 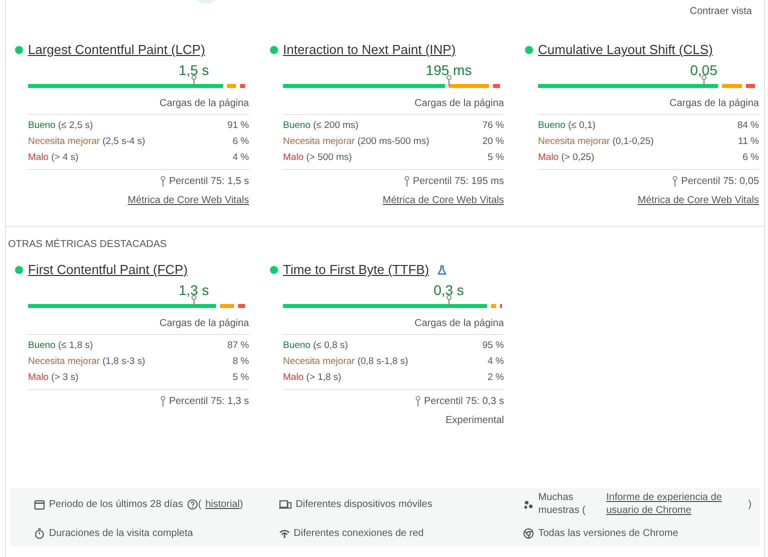 I want to click on category-label: Necesita mejorar (2,5 s-4 s), so click(x=87, y=141).